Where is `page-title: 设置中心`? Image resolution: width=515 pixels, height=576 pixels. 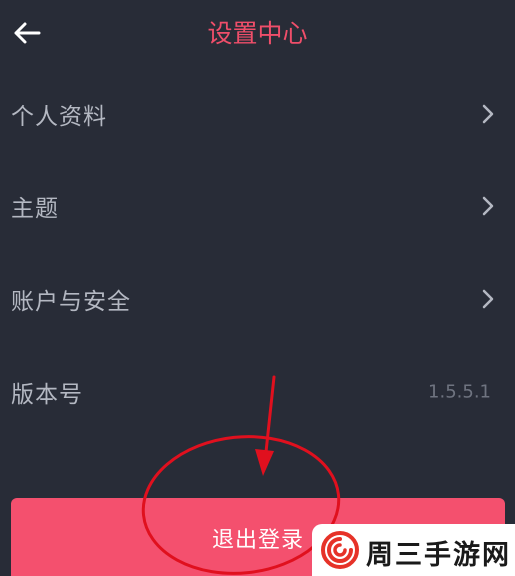 page-title: 设置中心 is located at coordinates (257, 33).